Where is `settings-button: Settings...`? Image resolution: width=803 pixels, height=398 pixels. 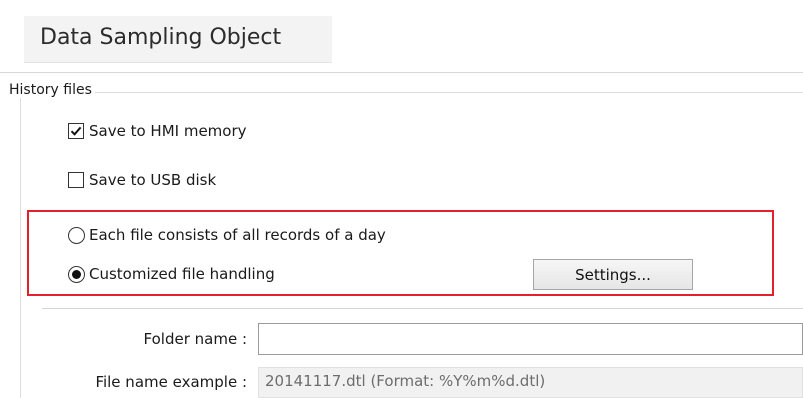
settings-button: Settings... is located at coordinates (613, 274).